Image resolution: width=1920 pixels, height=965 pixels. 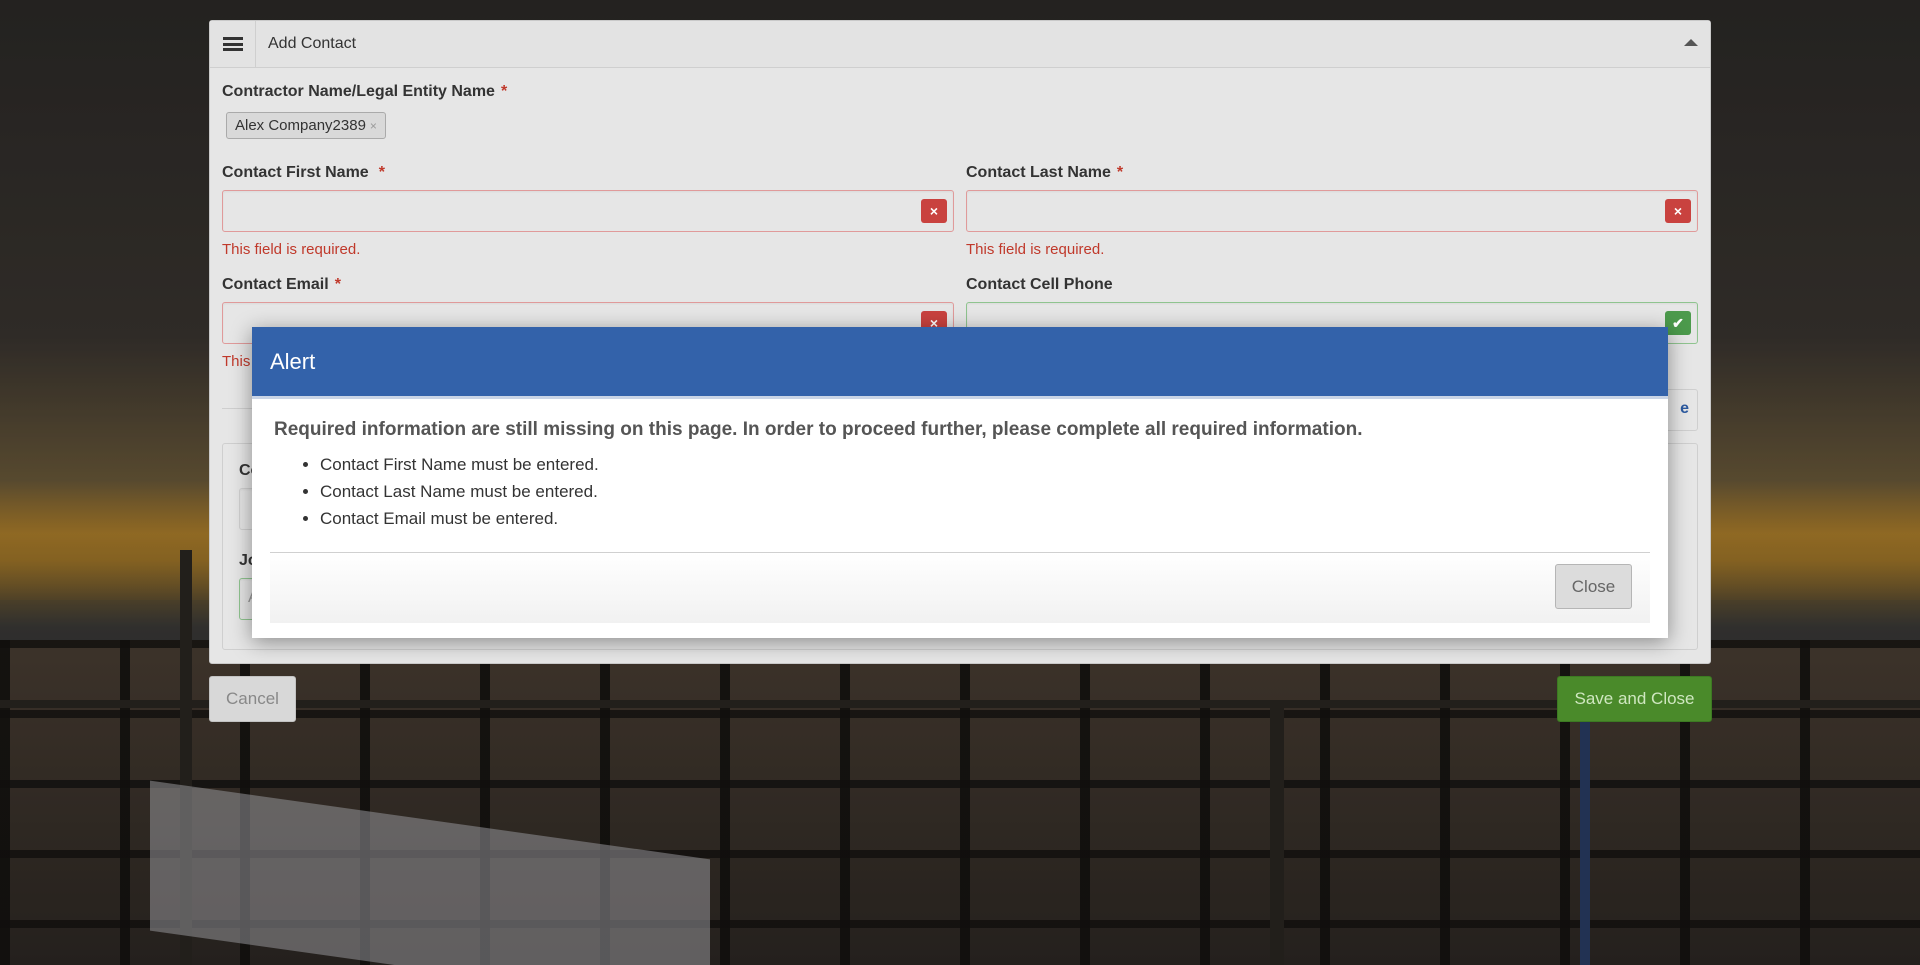 I want to click on contractor-tag: Alex Company2389 ×, so click(x=306, y=125).